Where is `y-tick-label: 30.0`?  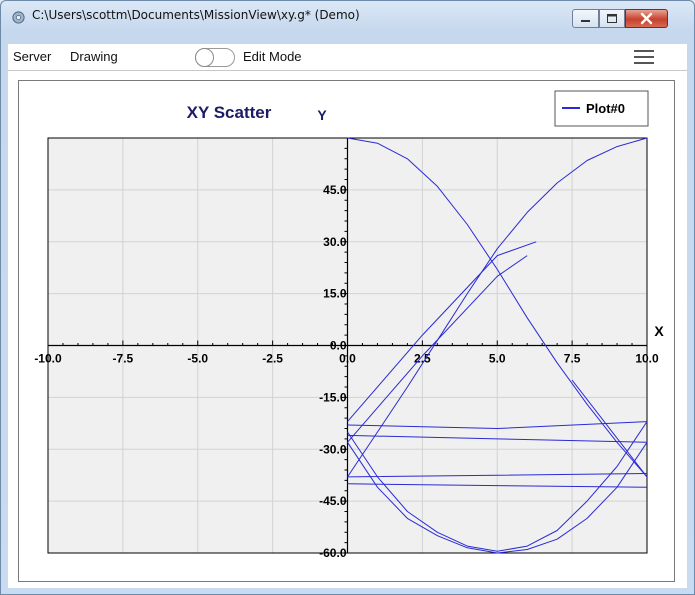
y-tick-label: 30.0 is located at coordinates (335, 242).